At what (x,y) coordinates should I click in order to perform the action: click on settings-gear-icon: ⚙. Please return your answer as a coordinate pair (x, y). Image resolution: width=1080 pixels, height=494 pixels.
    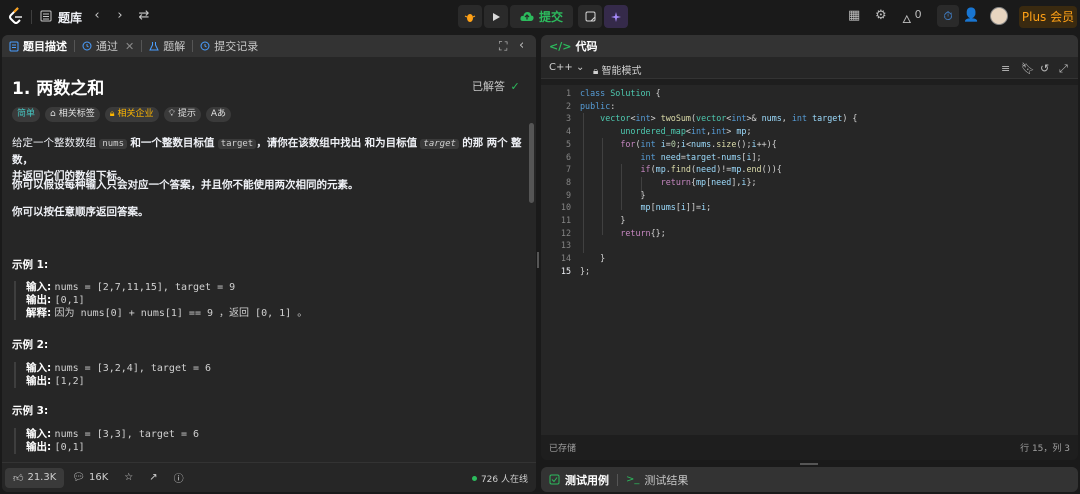
    Looking at the image, I should click on (881, 15).